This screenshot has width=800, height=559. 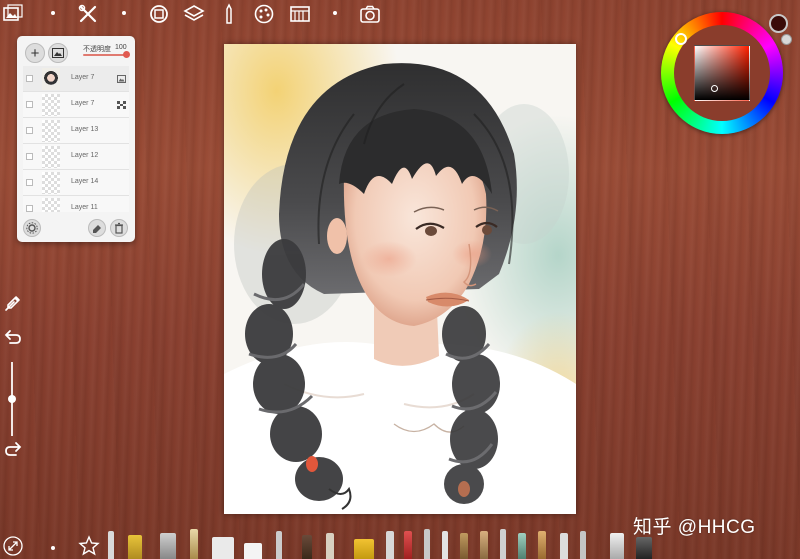 I want to click on color-square-cursor, so click(x=714, y=88).